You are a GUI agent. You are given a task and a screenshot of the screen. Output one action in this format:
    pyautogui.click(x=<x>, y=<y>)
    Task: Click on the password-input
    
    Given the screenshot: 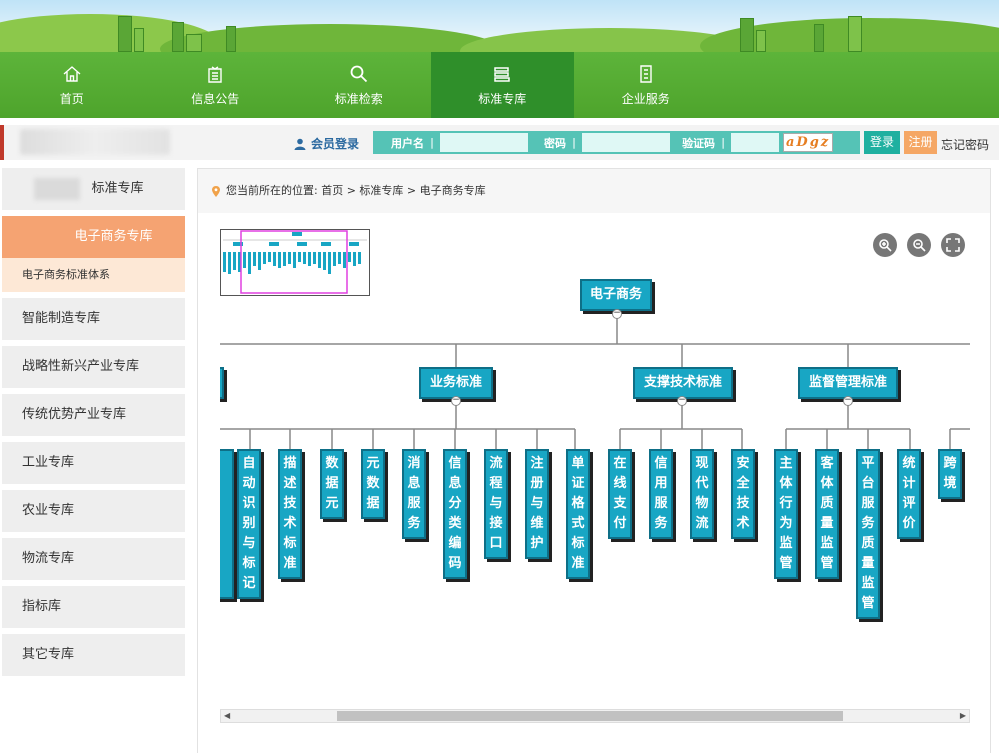 What is the action you would take?
    pyautogui.click(x=626, y=142)
    